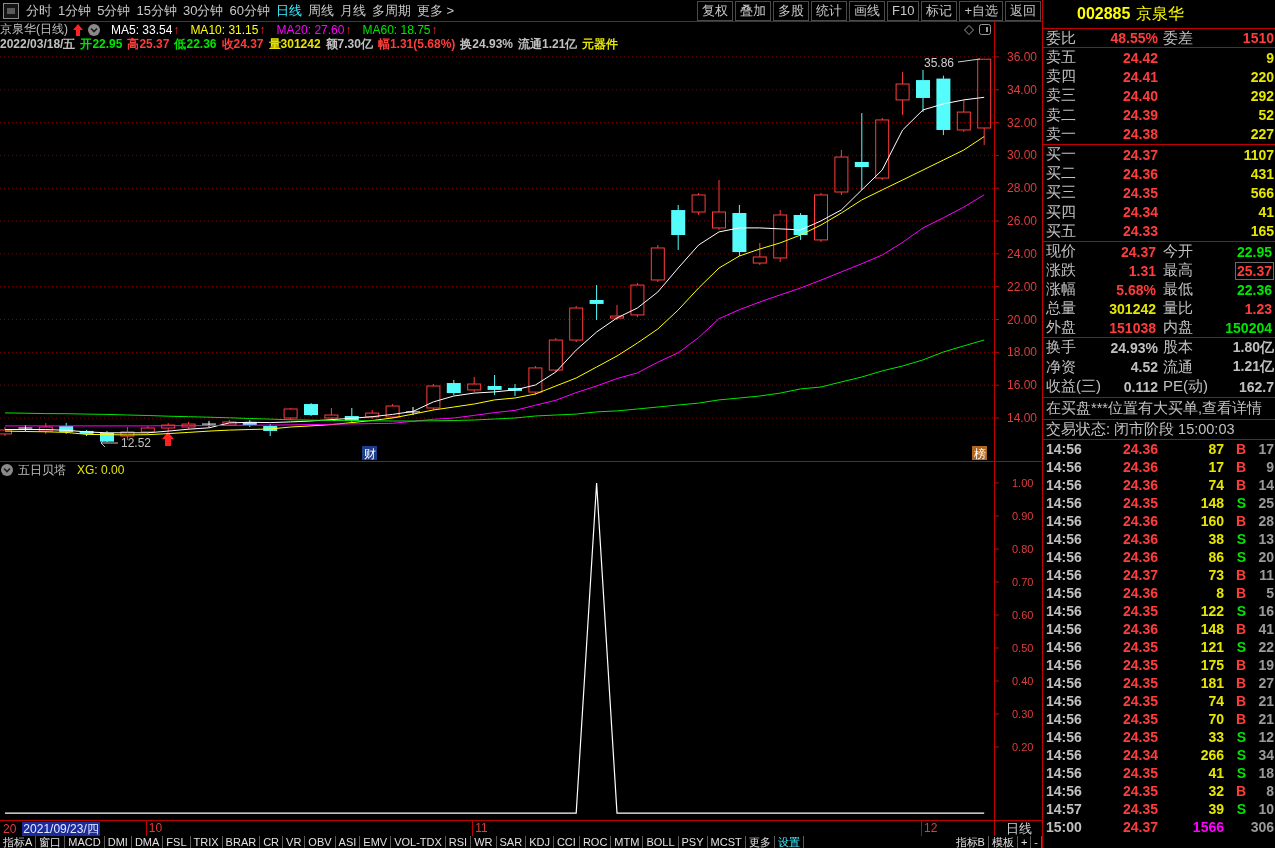  What do you see at coordinates (288, 10) in the screenshot?
I see `period-tab: 日线` at bounding box center [288, 10].